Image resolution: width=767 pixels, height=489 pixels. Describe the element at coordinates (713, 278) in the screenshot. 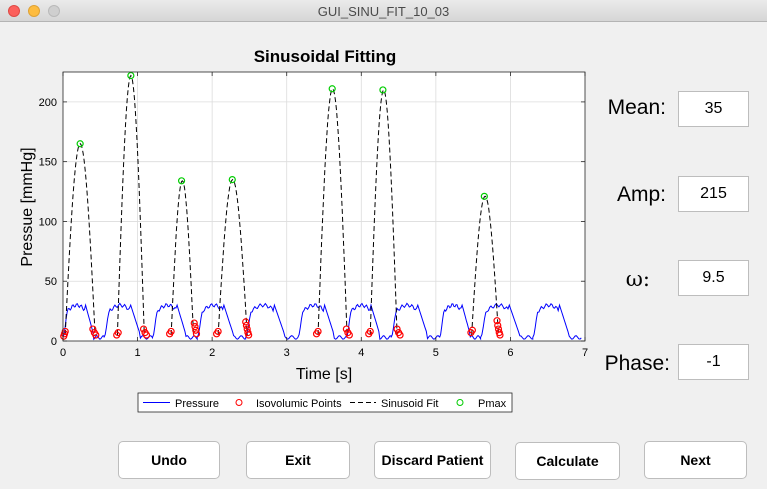

I see `omega-field: 9.5` at that location.